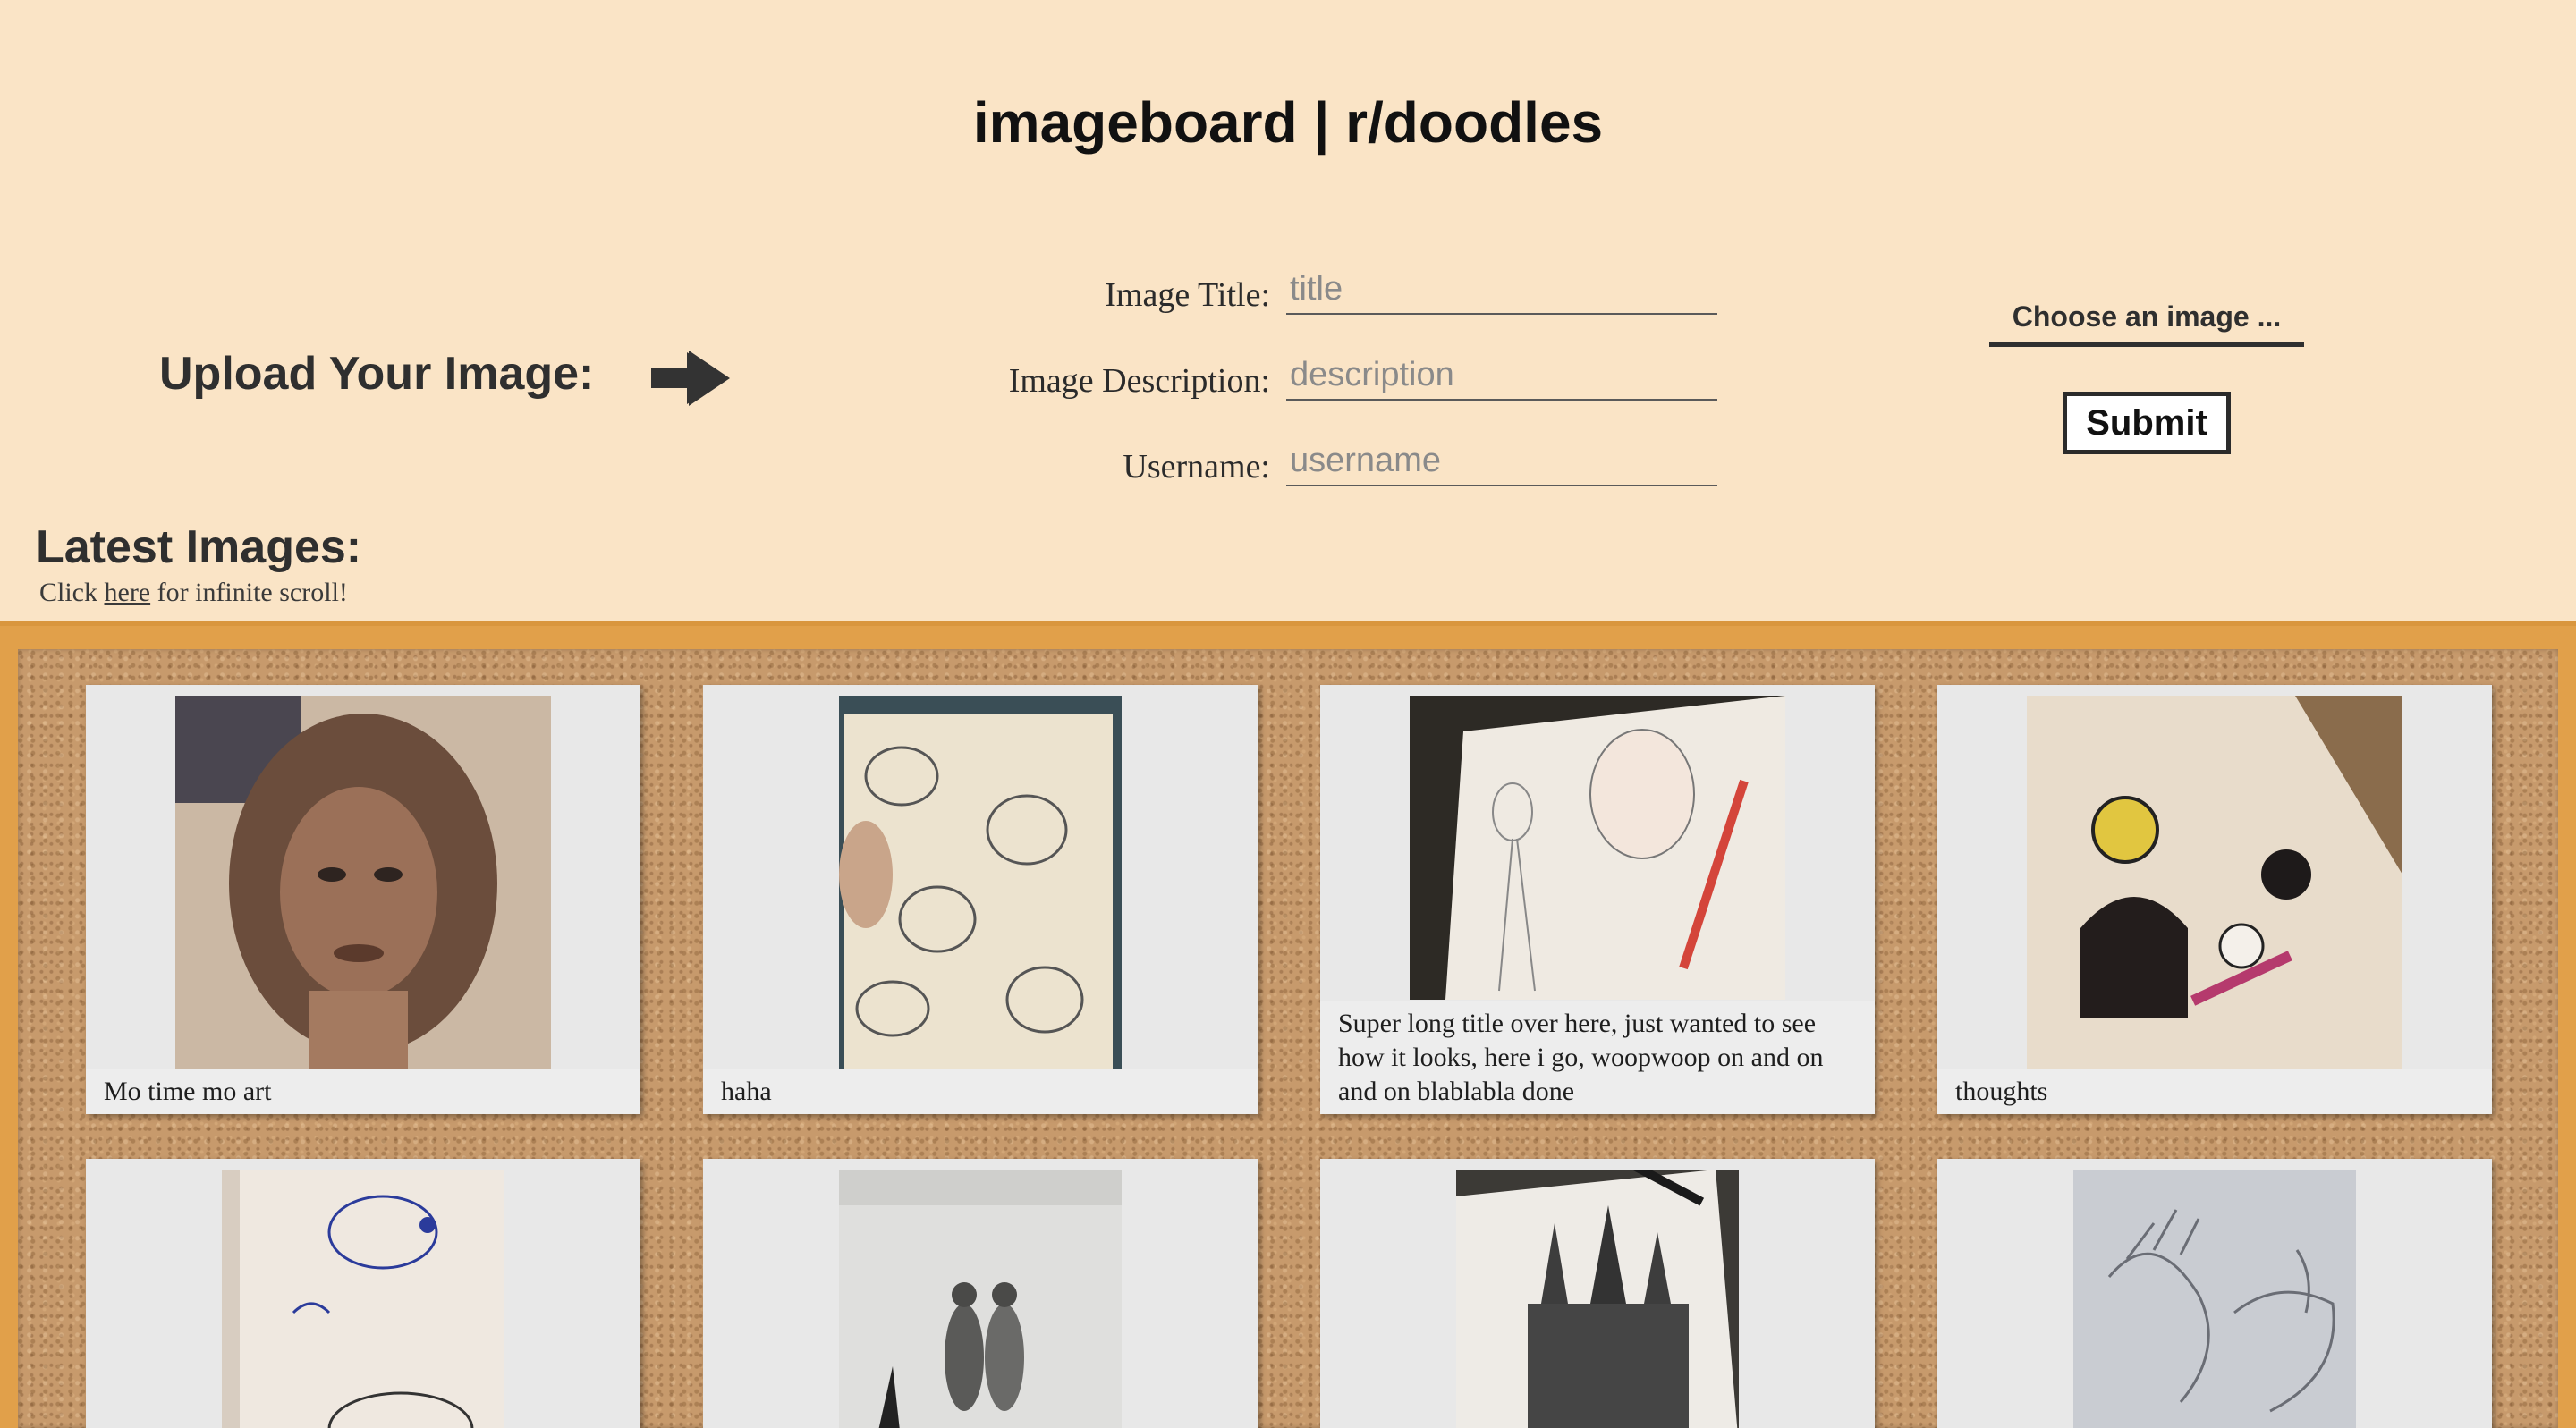 The image size is (2576, 1428). Describe the element at coordinates (1196, 467) in the screenshot. I see `username-label: Username:` at that location.